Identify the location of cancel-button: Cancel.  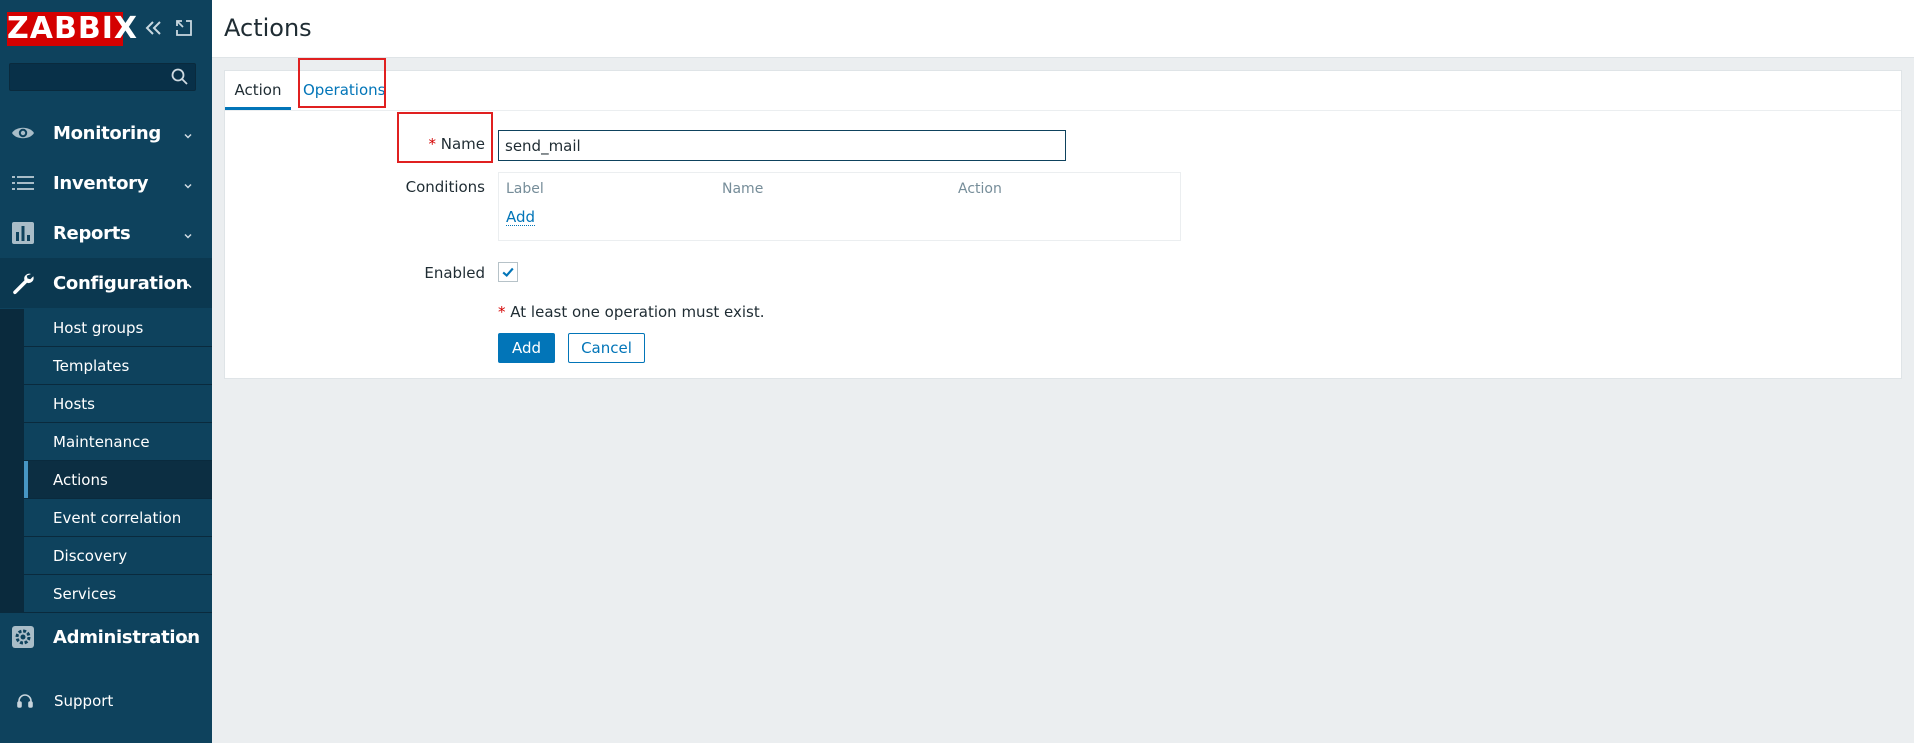
(606, 348).